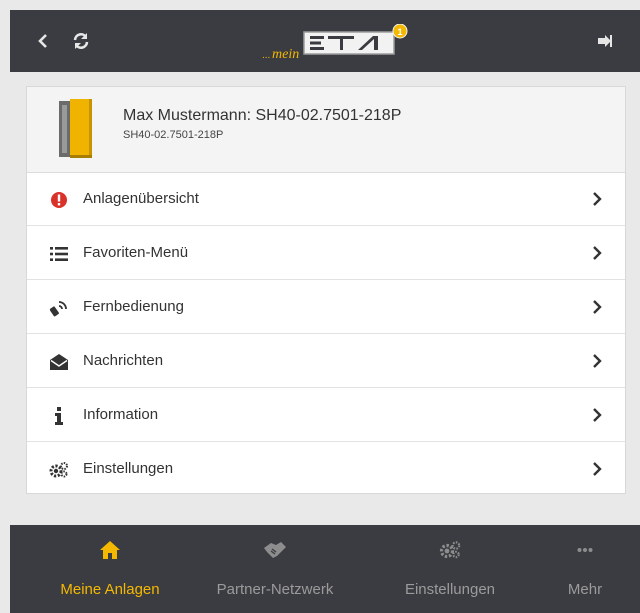 The width and height of the screenshot is (640, 613). What do you see at coordinates (43, 41) in the screenshot?
I see `back-icon` at bounding box center [43, 41].